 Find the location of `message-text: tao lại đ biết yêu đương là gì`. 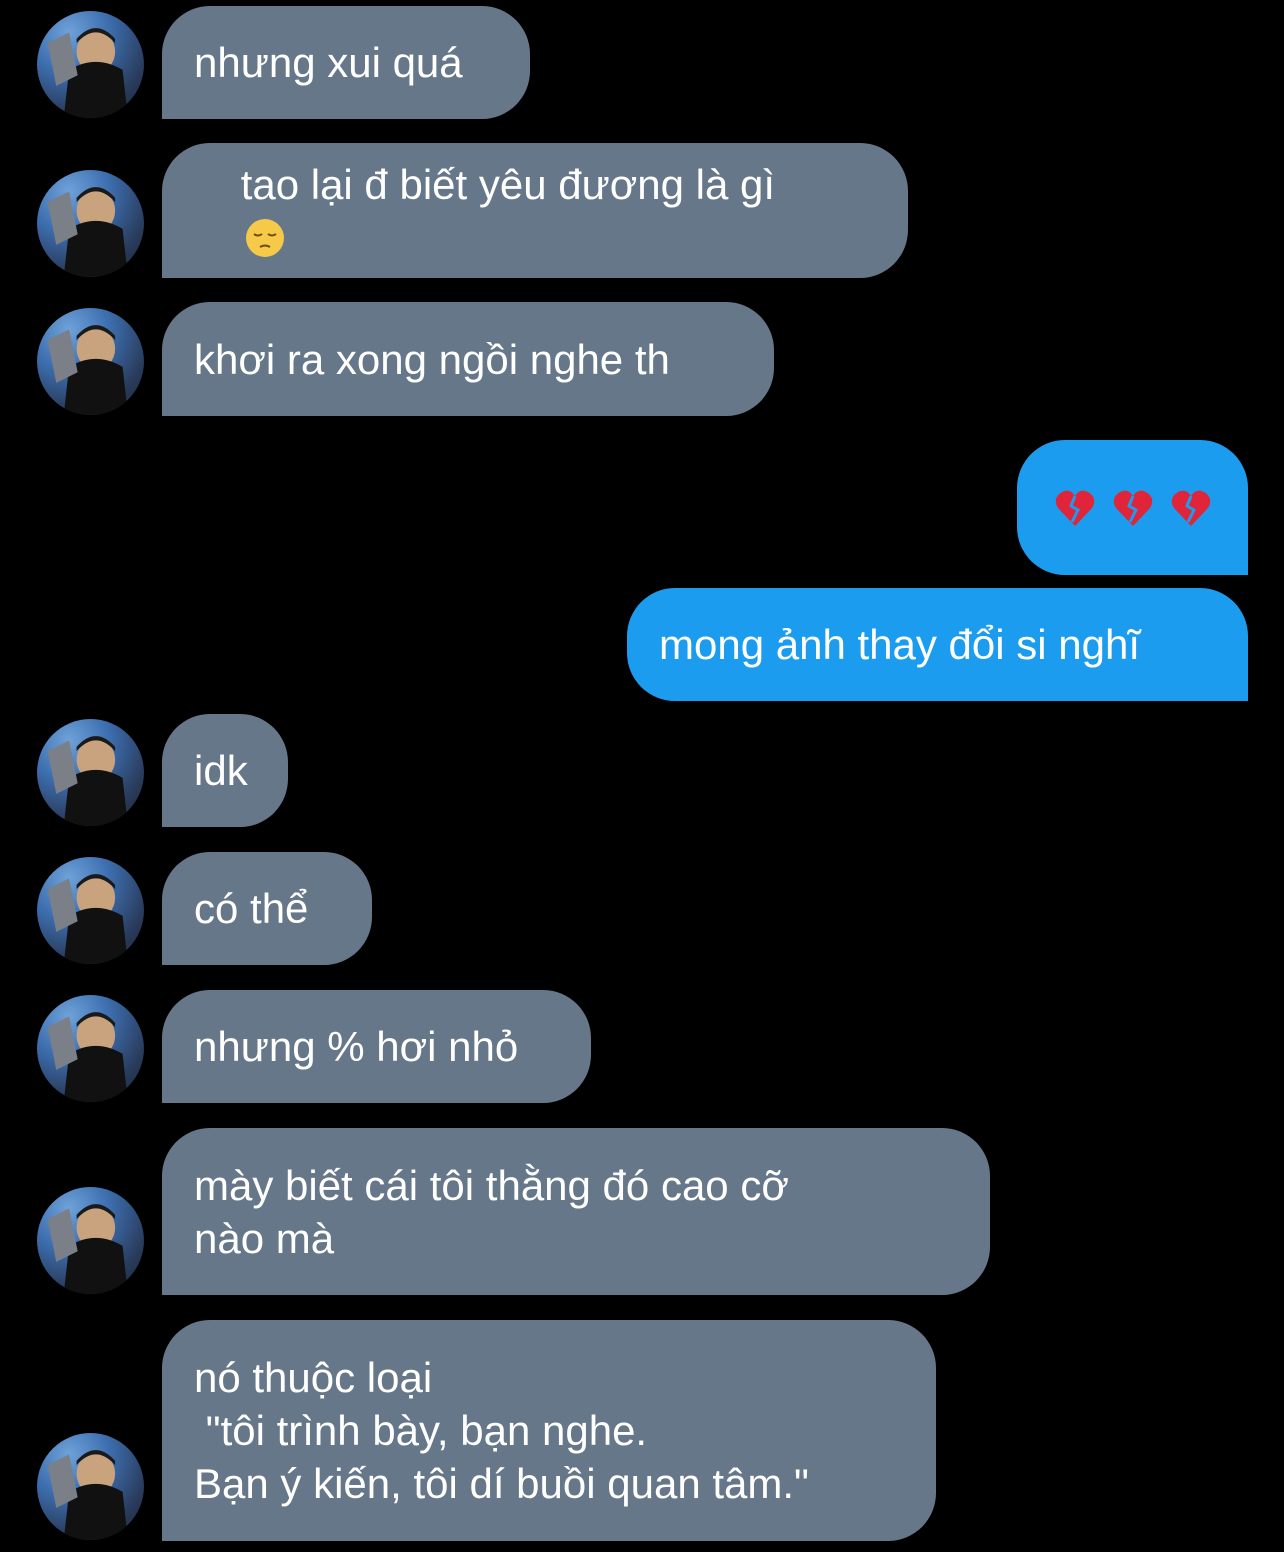

message-text: tao lại đ biết yêu đương là gì is located at coordinates (508, 184).